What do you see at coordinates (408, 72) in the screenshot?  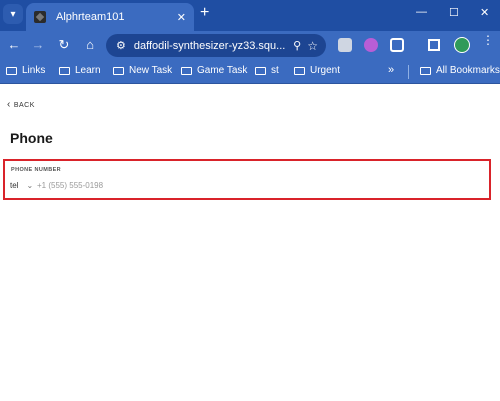 I see `bookmarks-divider` at bounding box center [408, 72].